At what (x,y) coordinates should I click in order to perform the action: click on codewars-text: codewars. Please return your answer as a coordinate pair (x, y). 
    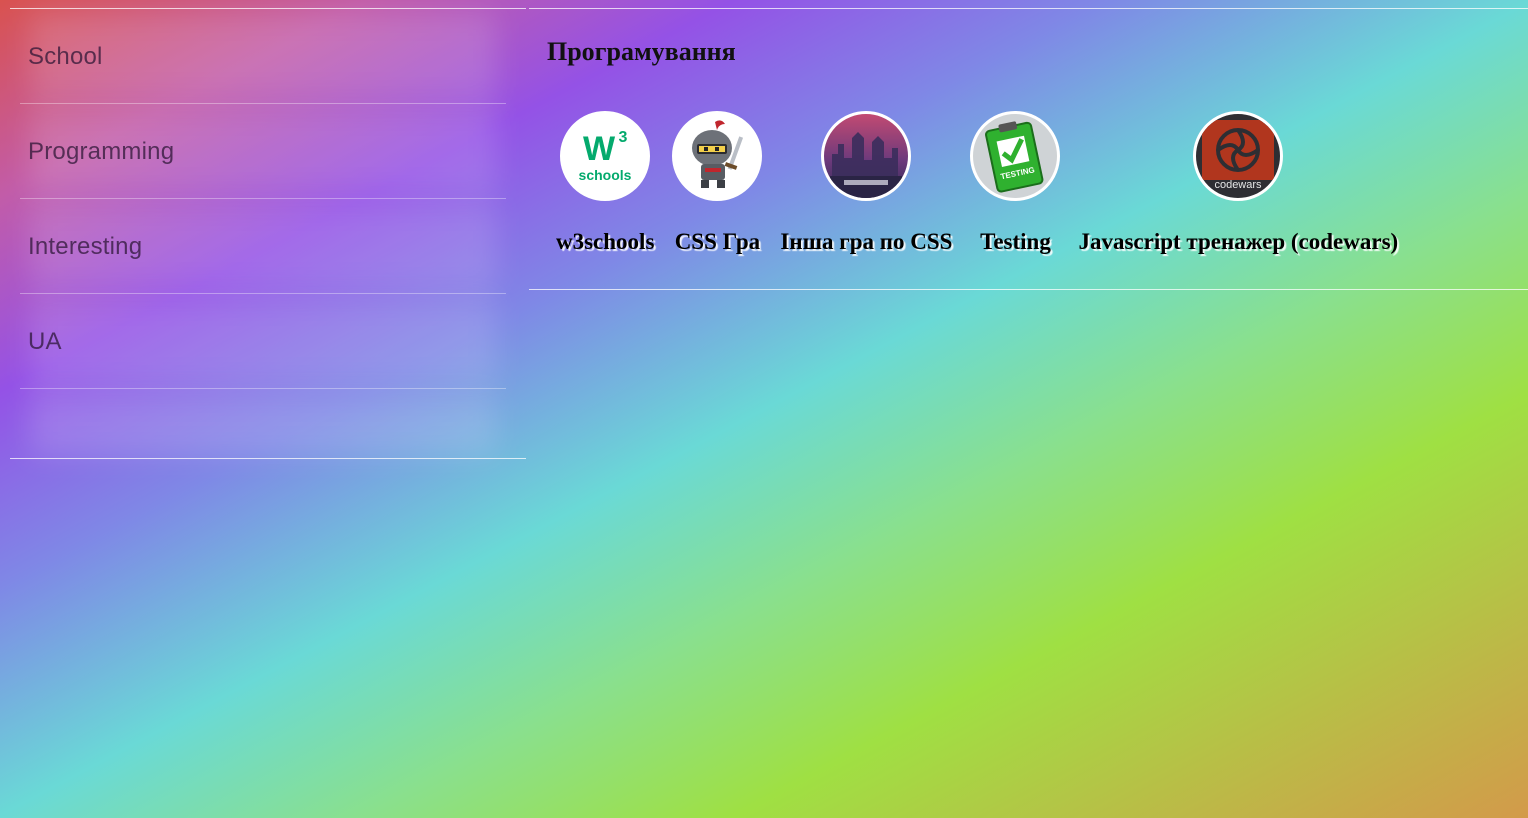
    Looking at the image, I should click on (1239, 185).